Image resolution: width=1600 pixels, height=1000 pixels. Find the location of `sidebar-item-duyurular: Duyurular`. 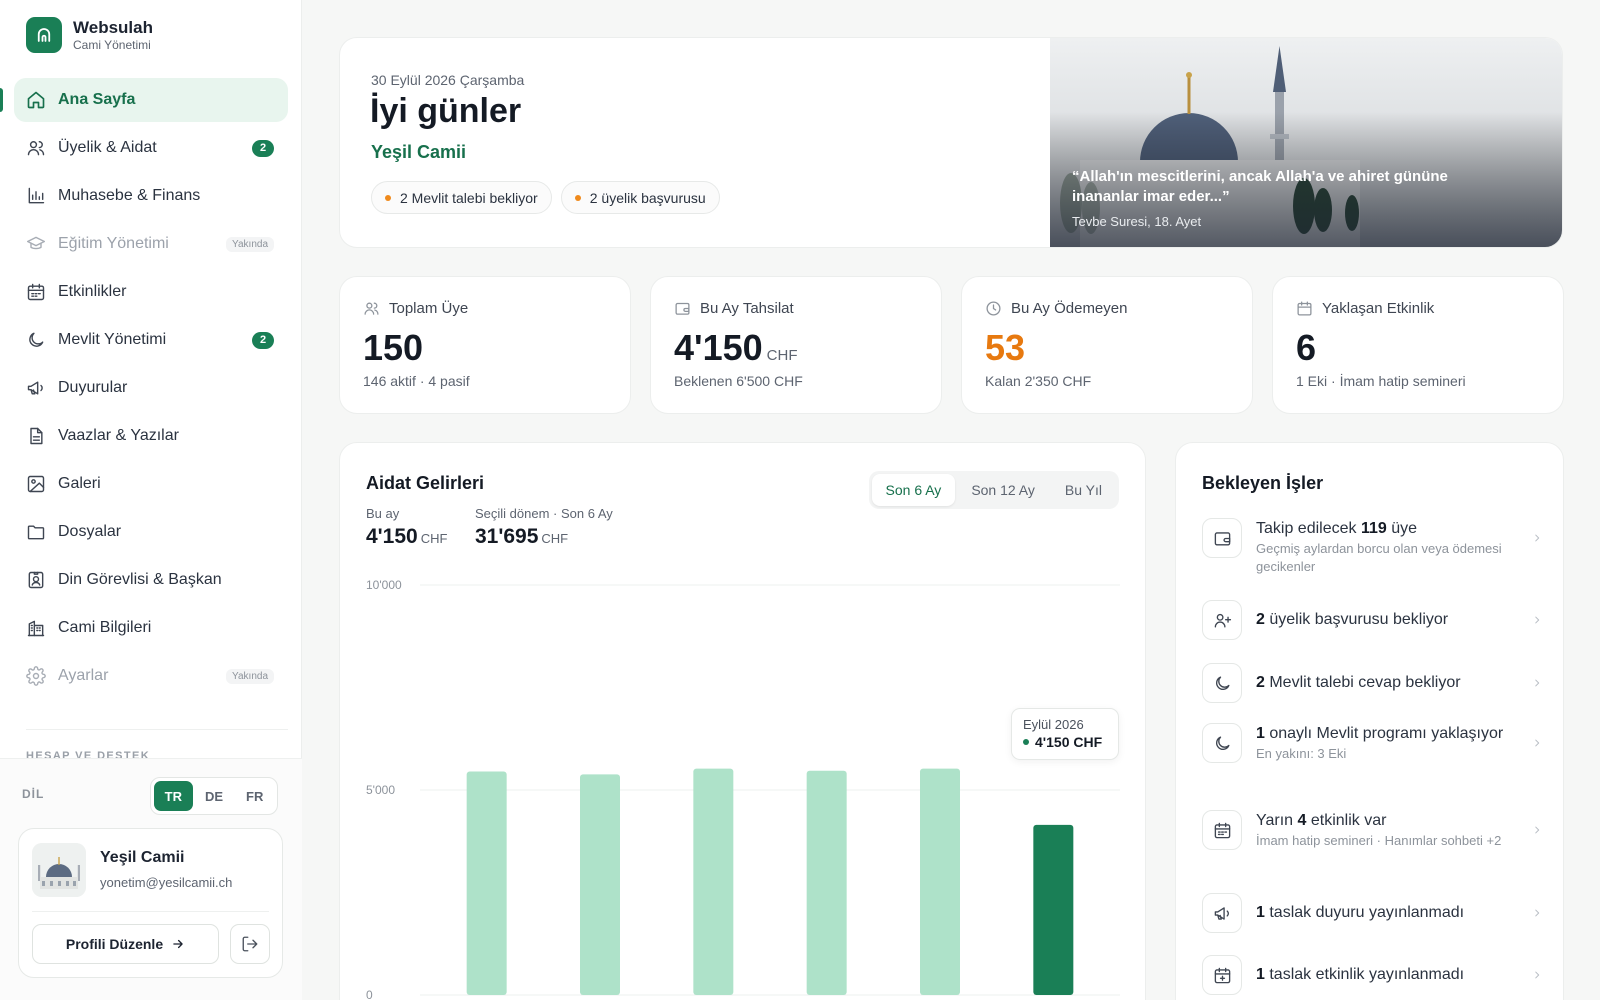

sidebar-item-duyurular: Duyurular is located at coordinates (151, 388).